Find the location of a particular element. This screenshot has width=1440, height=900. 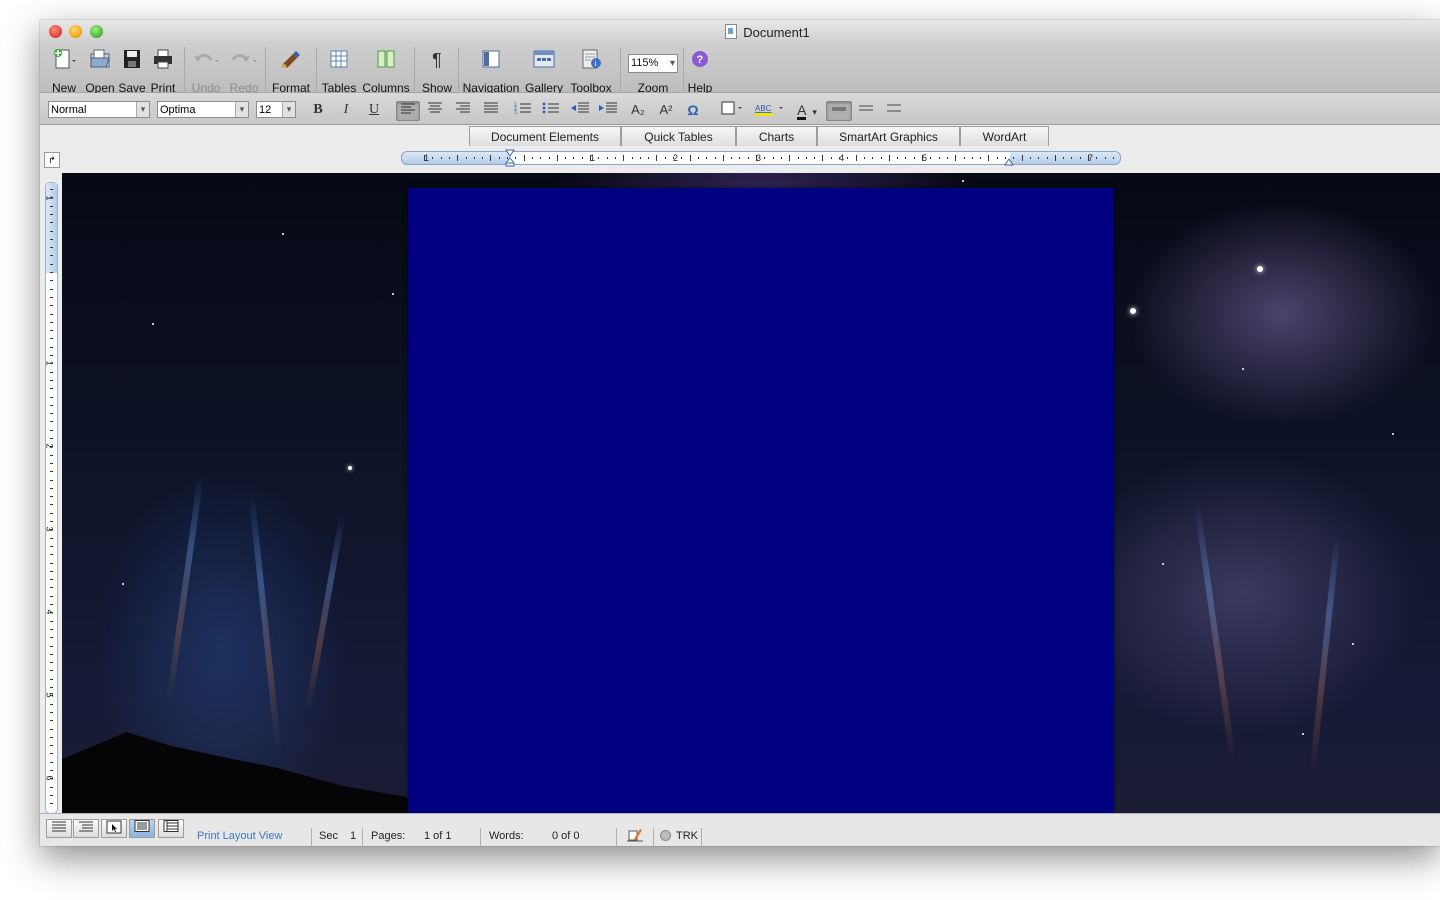

zoom-control: 115% Zoom is located at coordinates (653, 71).